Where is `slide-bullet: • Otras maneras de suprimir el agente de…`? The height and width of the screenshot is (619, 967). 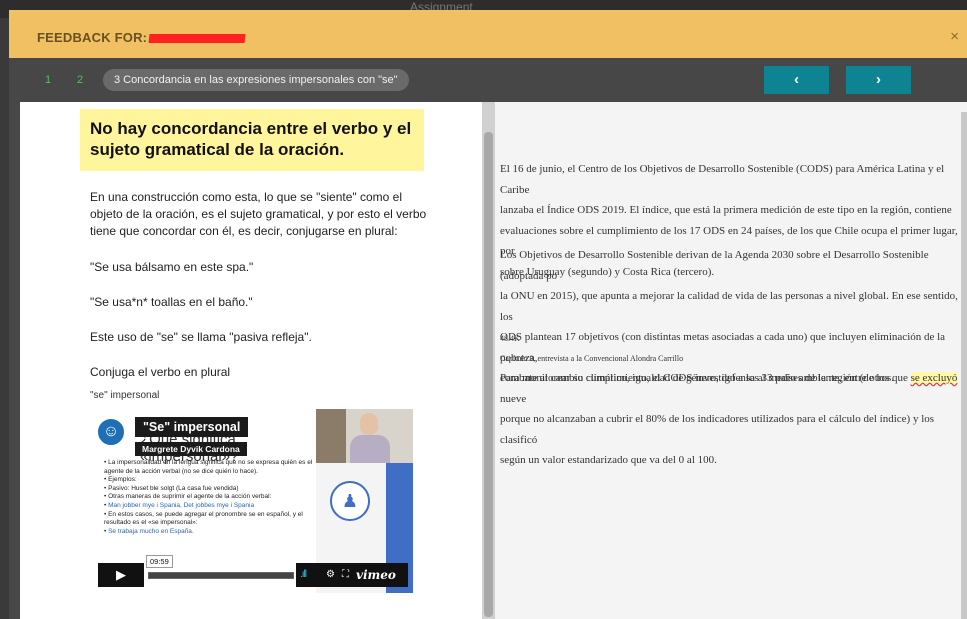 slide-bullet: • Otras maneras de suprimir el agente de… is located at coordinates (188, 497).